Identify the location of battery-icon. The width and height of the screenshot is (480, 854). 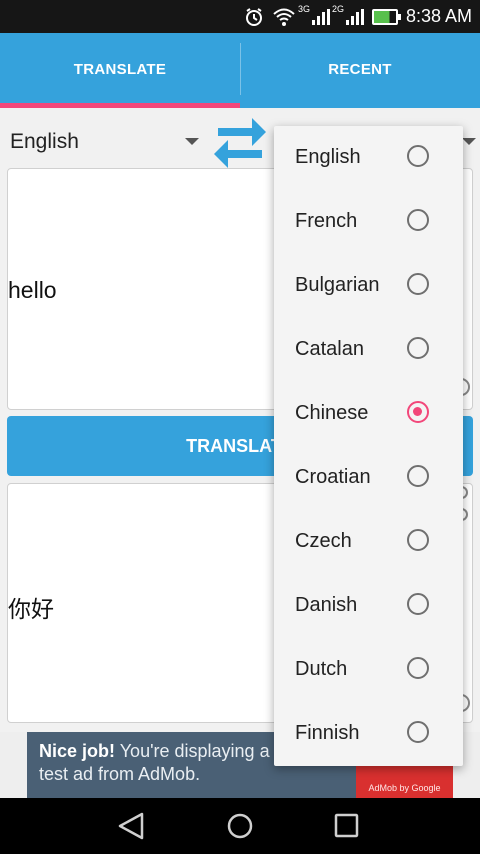
(386, 16).